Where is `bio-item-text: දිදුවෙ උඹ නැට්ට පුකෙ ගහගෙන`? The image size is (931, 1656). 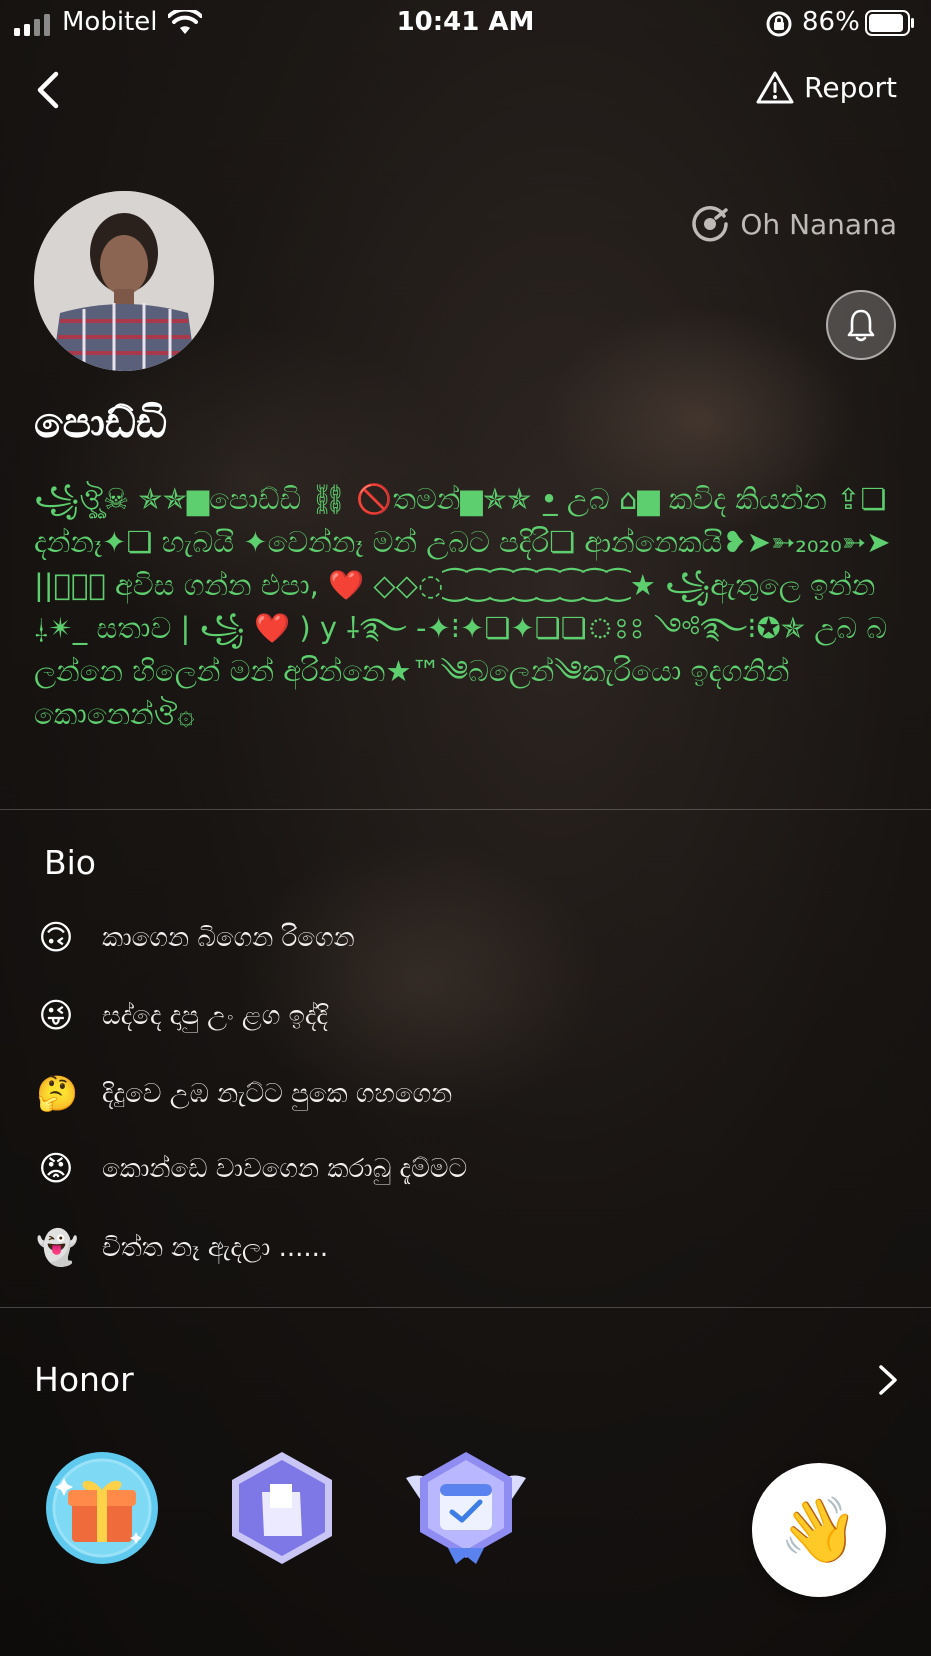
bio-item-text: දිදුවෙ උඹ නැට්ට පුකෙ ගහගෙන is located at coordinates (277, 1093).